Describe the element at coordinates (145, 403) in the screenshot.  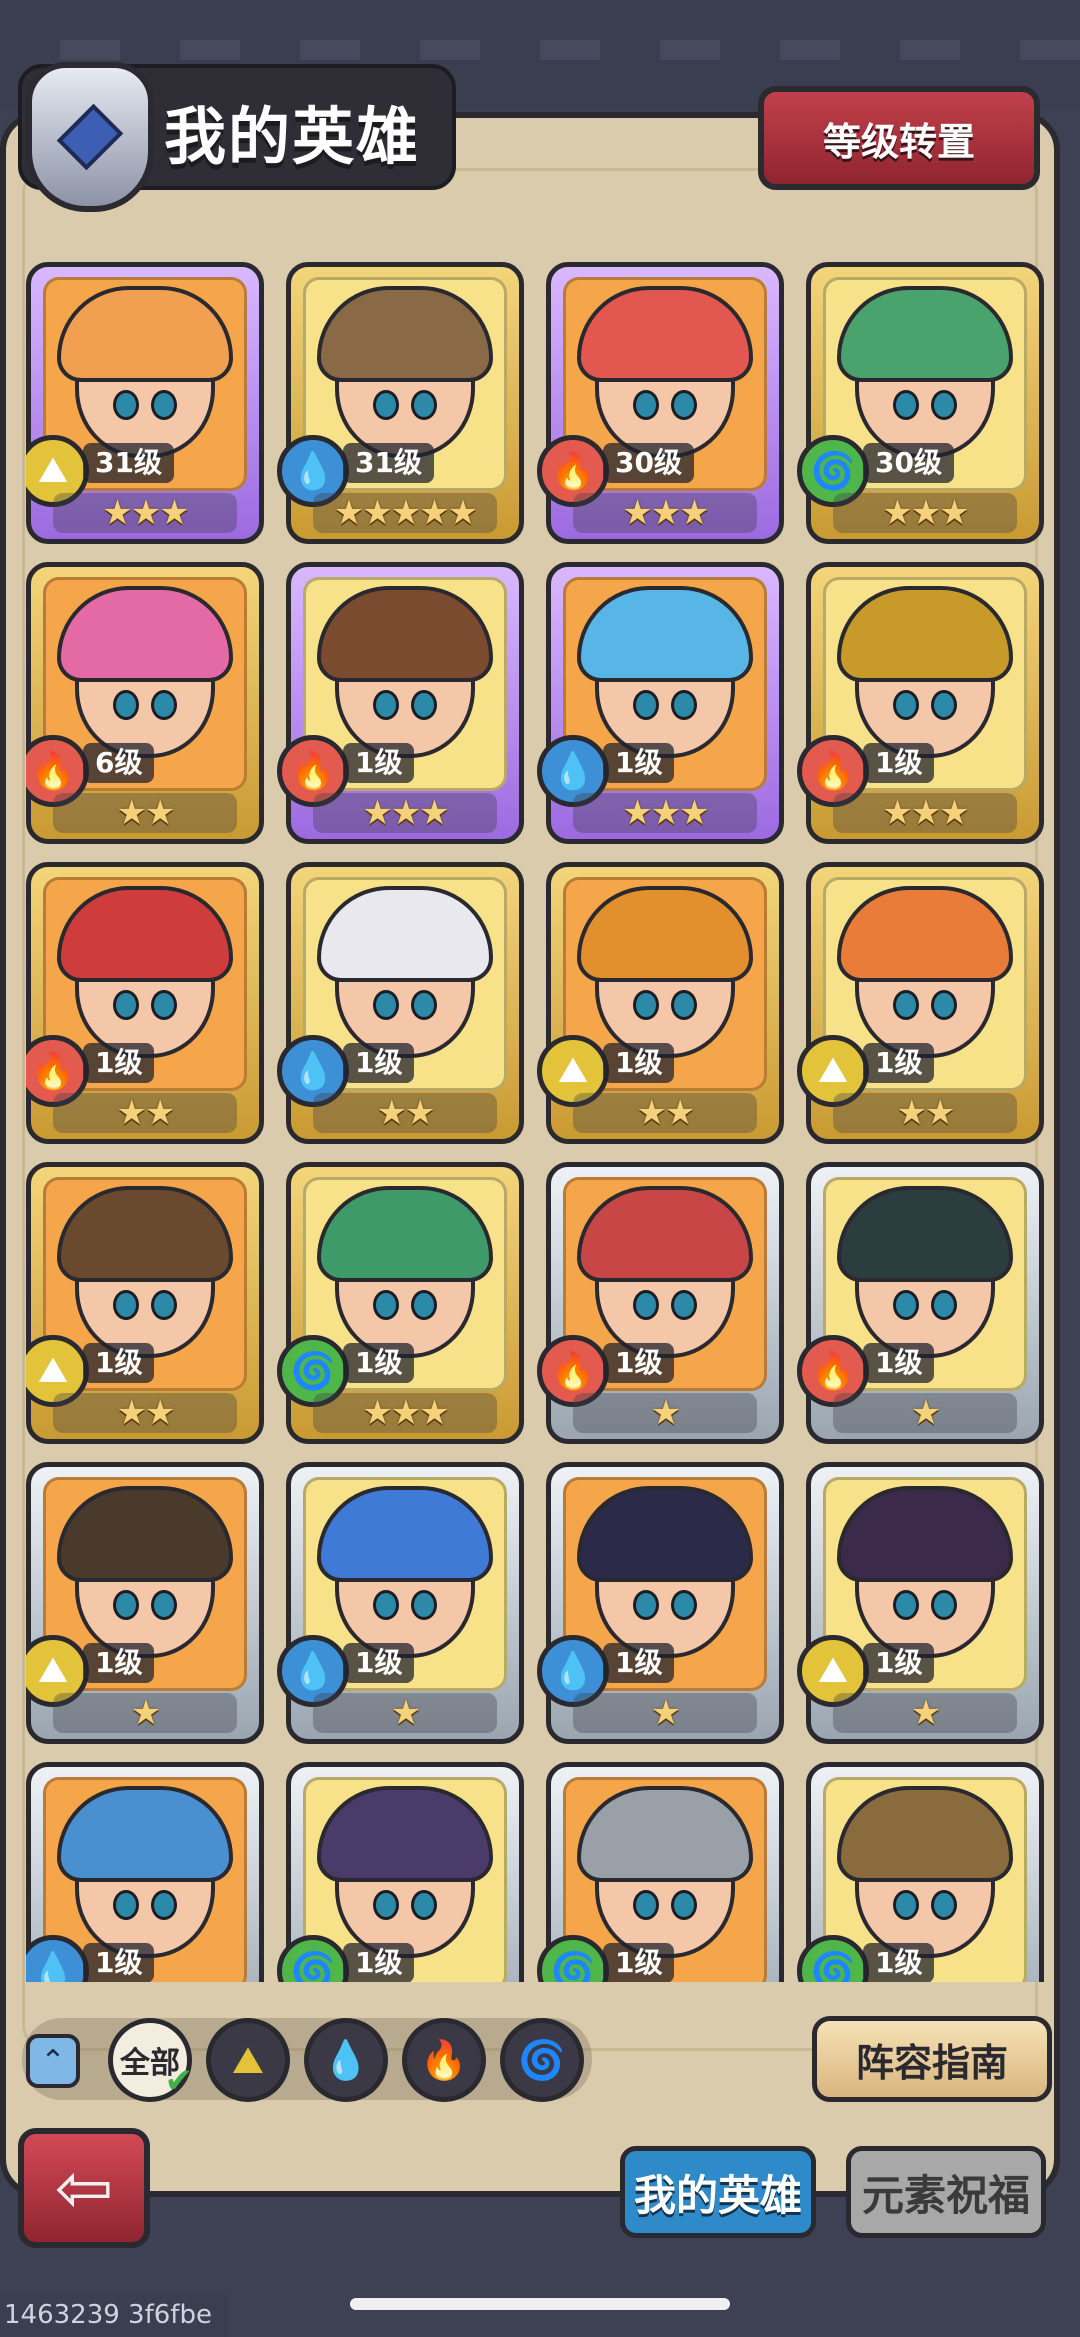
I see `hero-card: ⛰ 31级 ★★★` at that location.